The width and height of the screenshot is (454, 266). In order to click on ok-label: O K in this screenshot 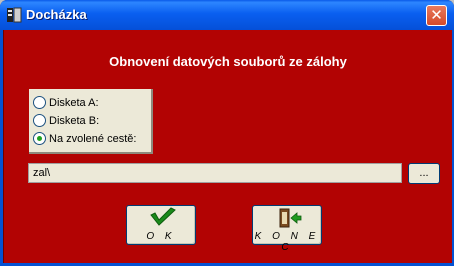, I will do `click(161, 236)`.